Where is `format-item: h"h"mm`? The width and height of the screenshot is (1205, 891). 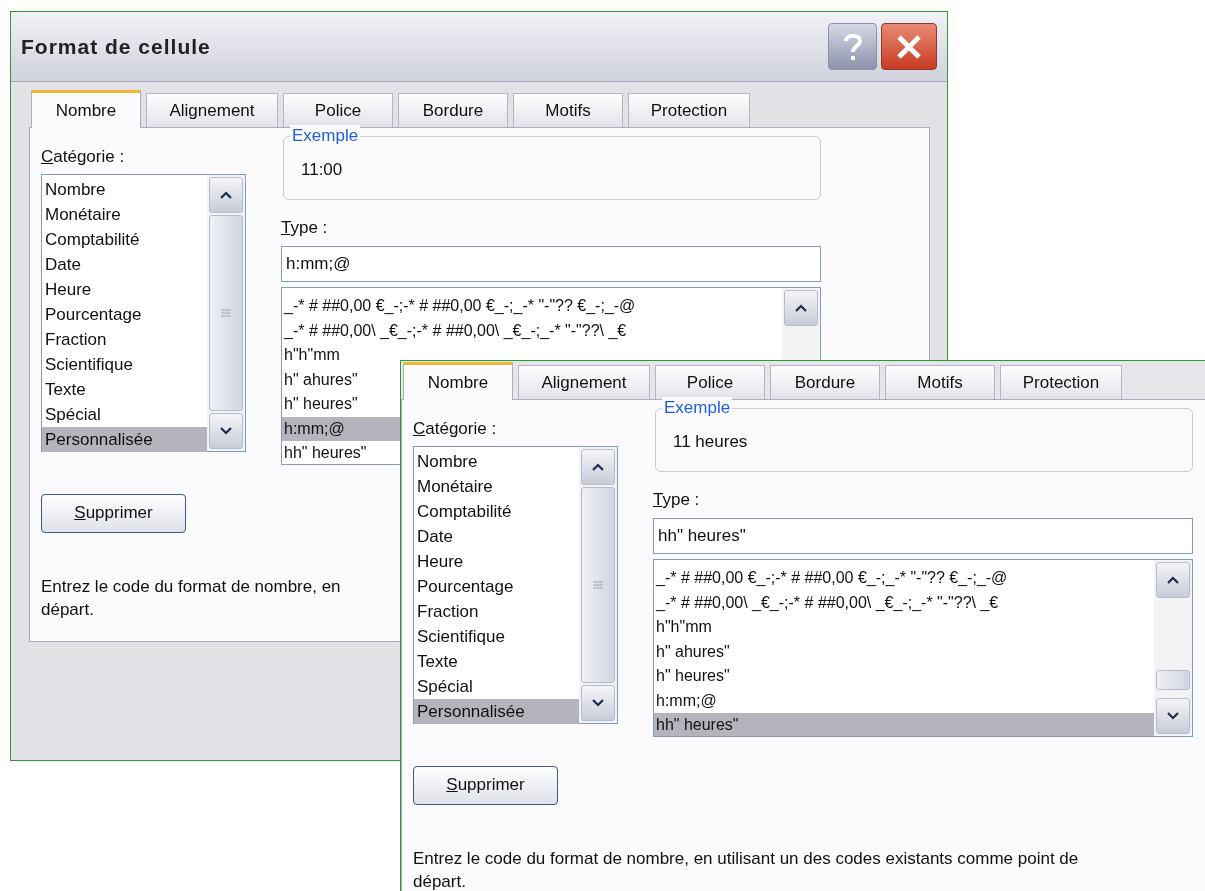 format-item: h"h"mm is located at coordinates (904, 627).